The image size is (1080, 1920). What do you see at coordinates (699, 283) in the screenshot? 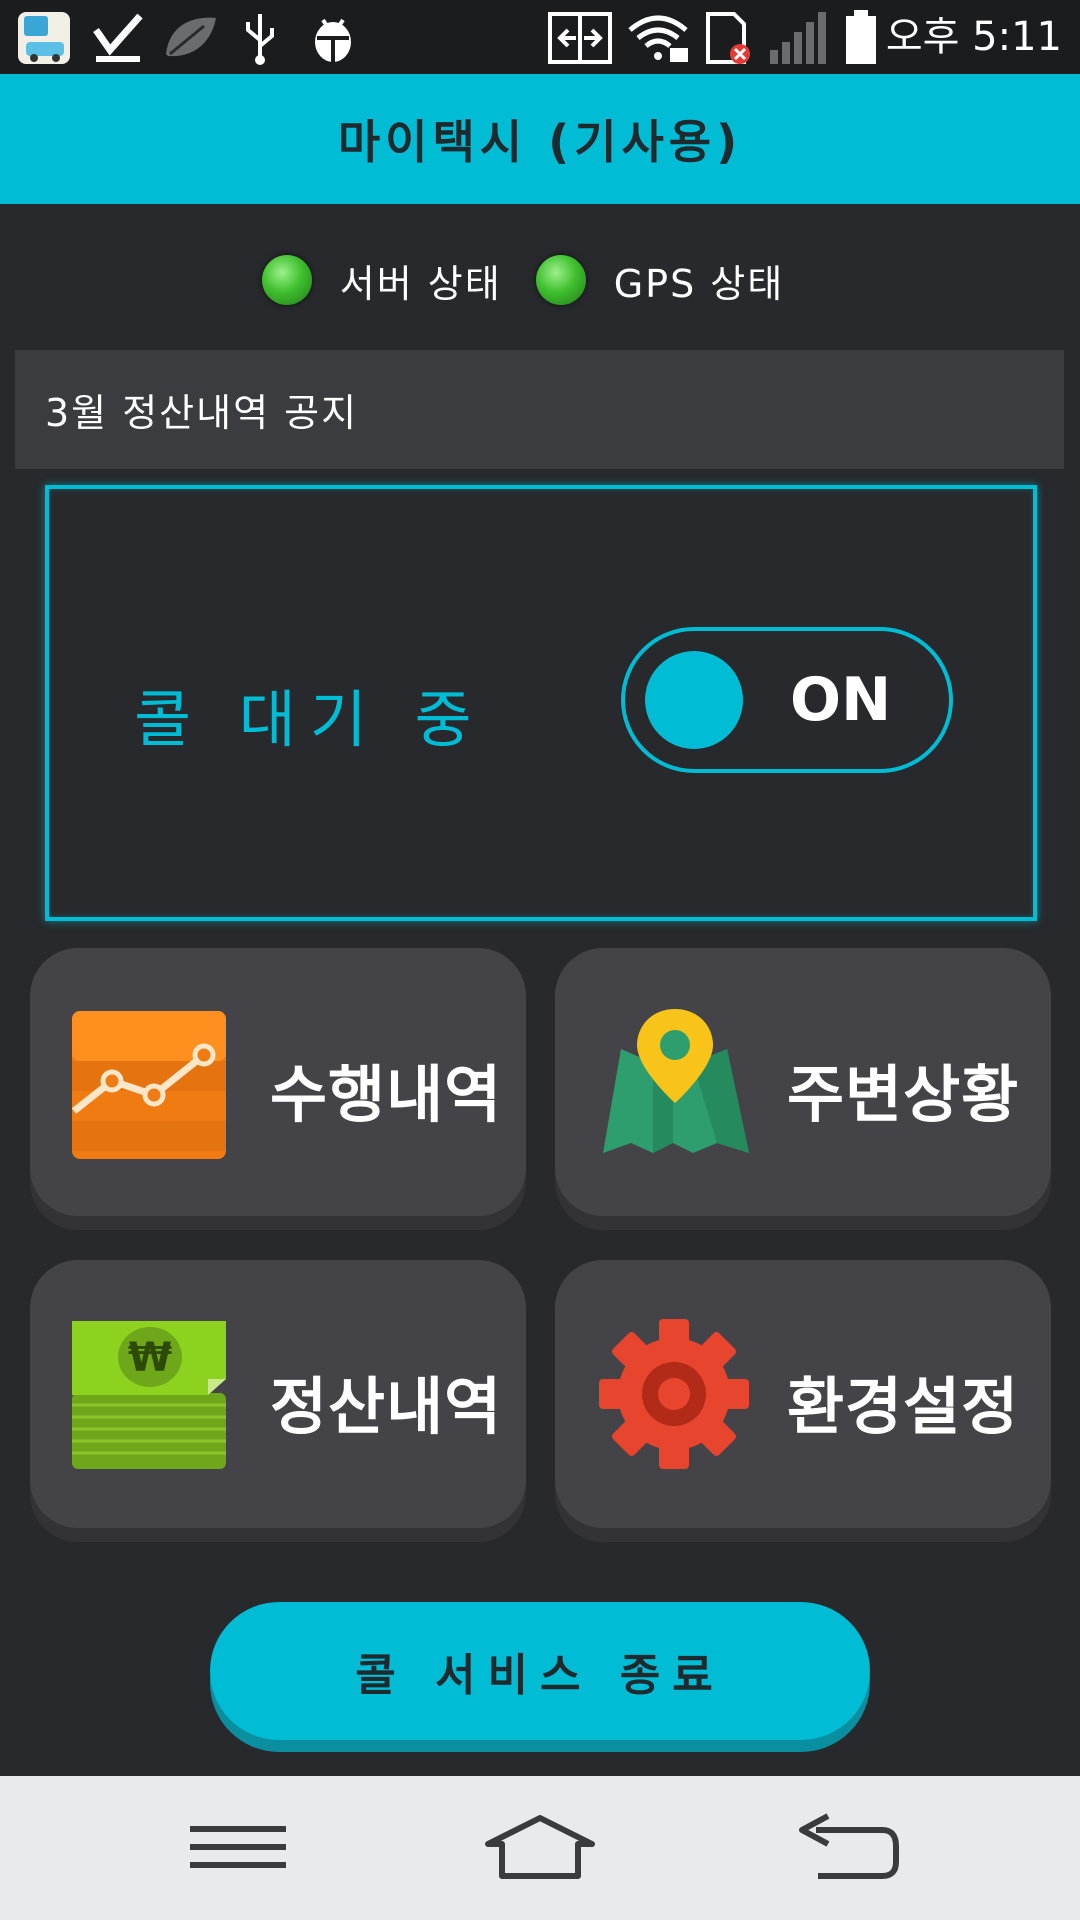
I see `gps-status-label: GPS 상태` at bounding box center [699, 283].